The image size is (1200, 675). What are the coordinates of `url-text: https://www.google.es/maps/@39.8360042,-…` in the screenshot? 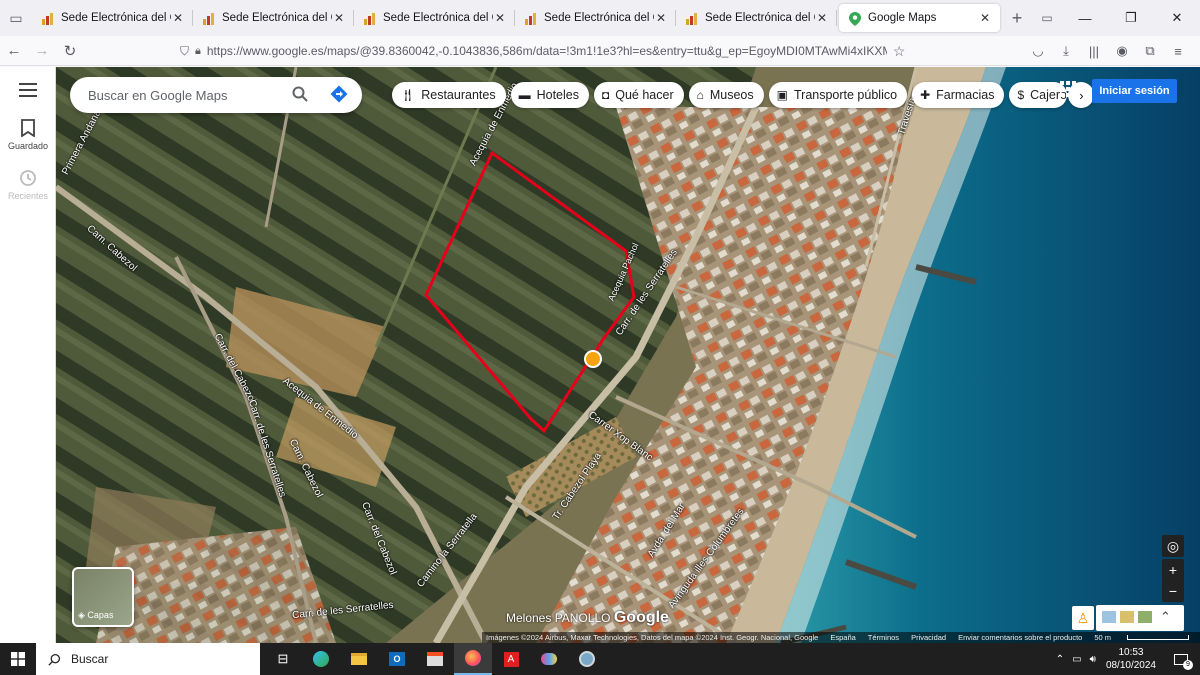 It's located at (547, 51).